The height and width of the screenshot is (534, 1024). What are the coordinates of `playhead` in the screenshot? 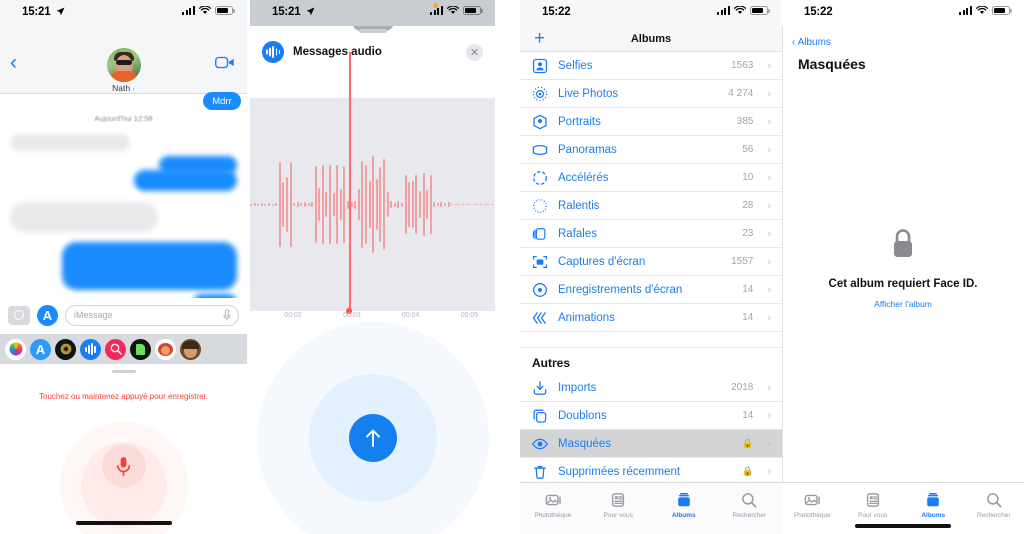 It's located at (350, 181).